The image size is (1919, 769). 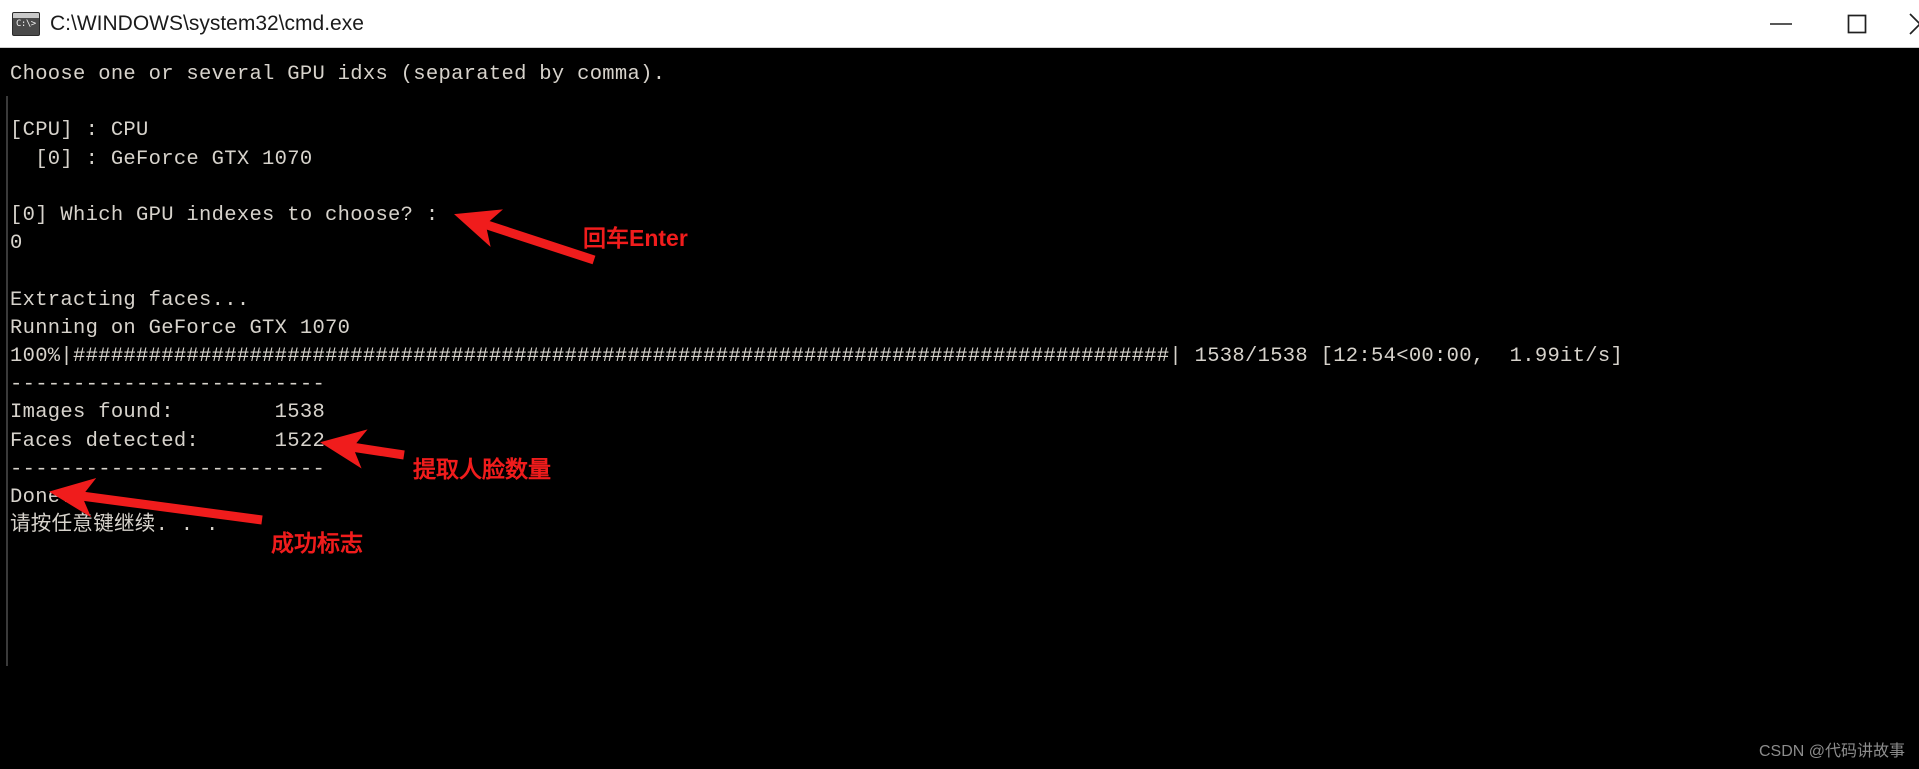 What do you see at coordinates (7, 381) in the screenshot?
I see `terminal-left-edge-marker` at bounding box center [7, 381].